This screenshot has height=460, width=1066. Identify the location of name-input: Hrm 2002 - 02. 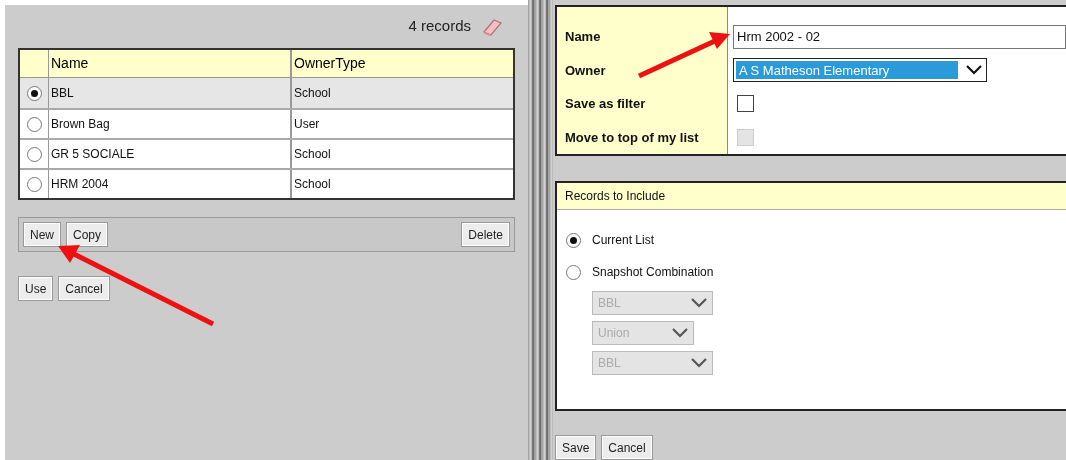
(899, 36).